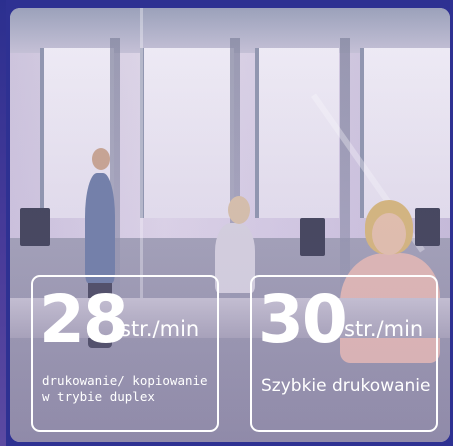 This screenshot has width=453, height=446. I want to click on stat-description: drukowanie/ kopiowanie w trybie duplex, so click(125, 388).